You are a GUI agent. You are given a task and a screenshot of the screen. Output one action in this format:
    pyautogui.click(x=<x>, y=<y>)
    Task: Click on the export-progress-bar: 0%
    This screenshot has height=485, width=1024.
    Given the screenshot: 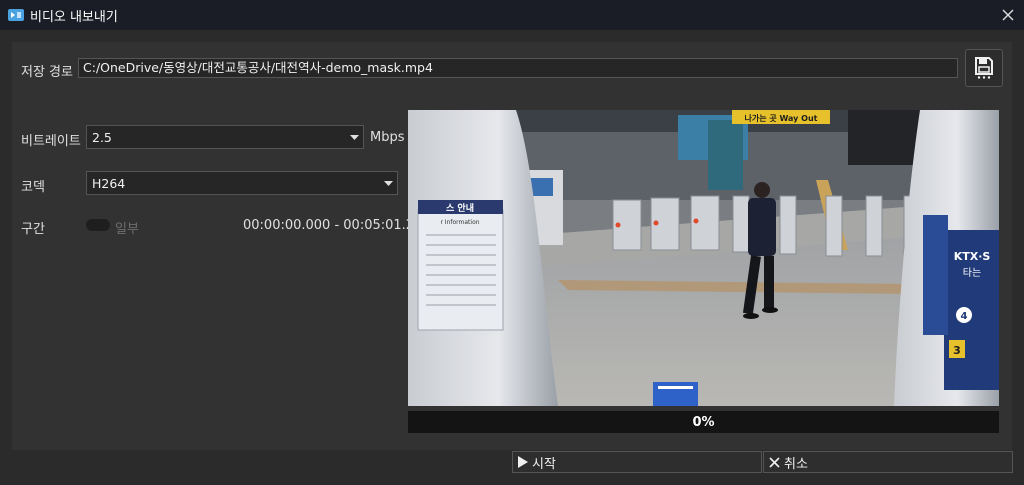 What is the action you would take?
    pyautogui.click(x=703, y=422)
    